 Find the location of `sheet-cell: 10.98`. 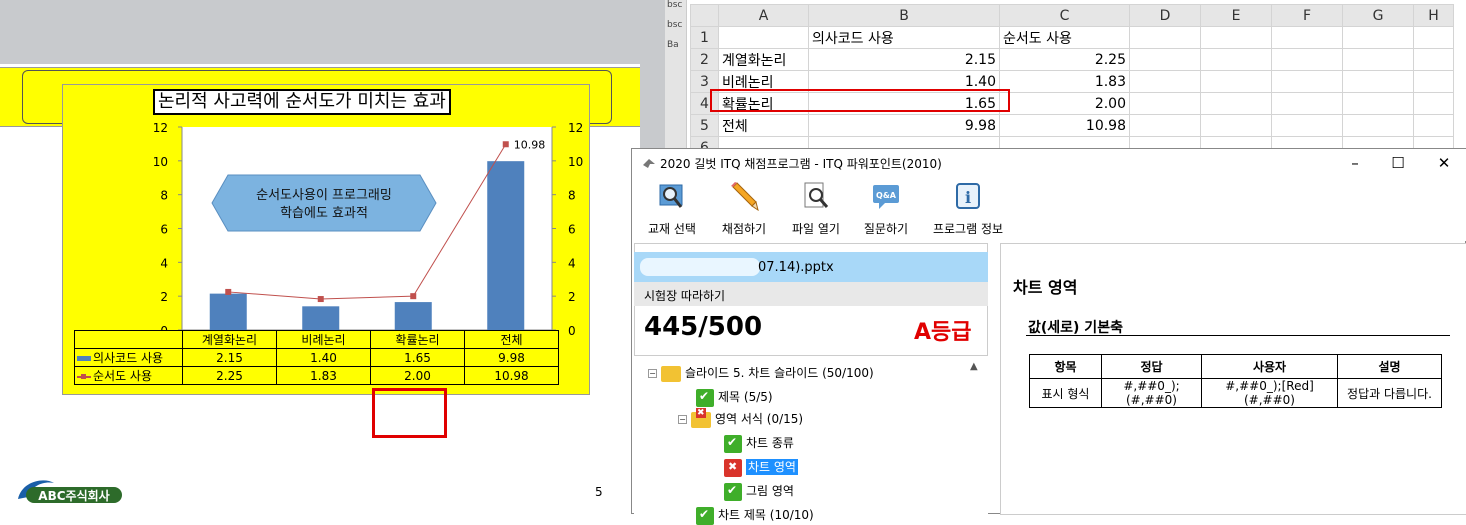

sheet-cell: 10.98 is located at coordinates (1064, 125).